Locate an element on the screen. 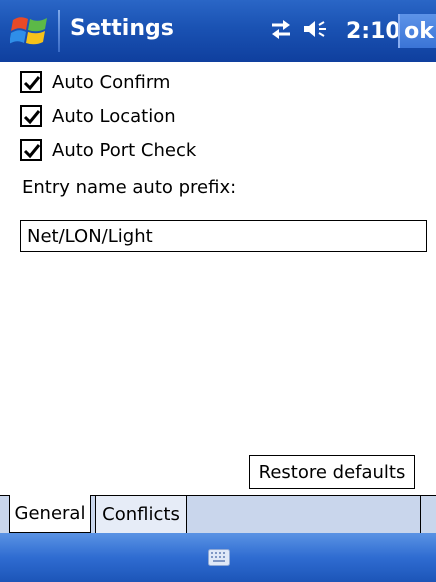 Image resolution: width=436 pixels, height=582 pixels. speaker-icon is located at coordinates (317, 31).